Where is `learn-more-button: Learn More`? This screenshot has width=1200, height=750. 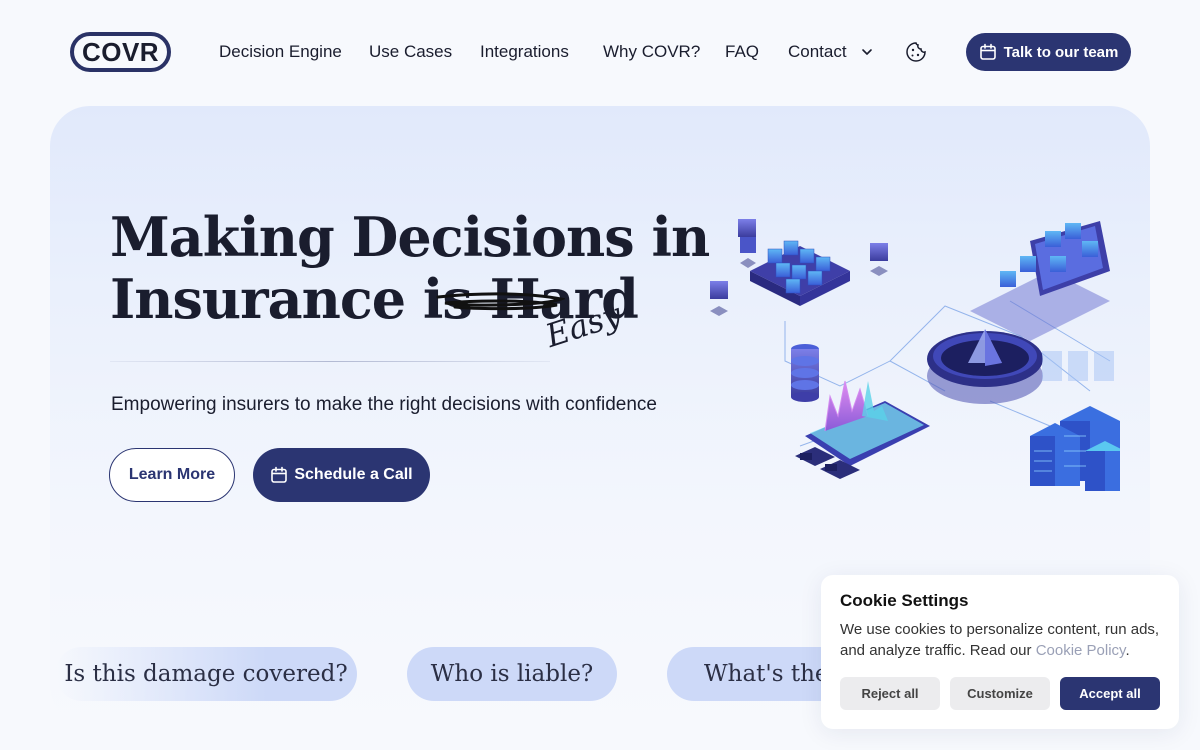 learn-more-button: Learn More is located at coordinates (172, 475).